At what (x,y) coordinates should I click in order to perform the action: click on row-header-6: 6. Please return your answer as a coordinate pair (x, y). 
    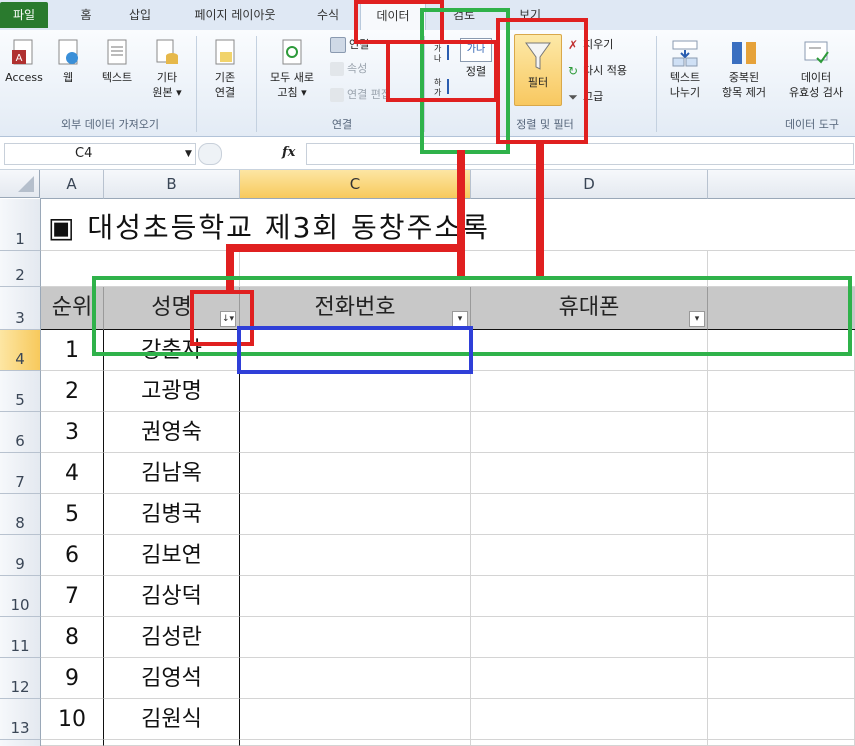
    Looking at the image, I should click on (20, 432).